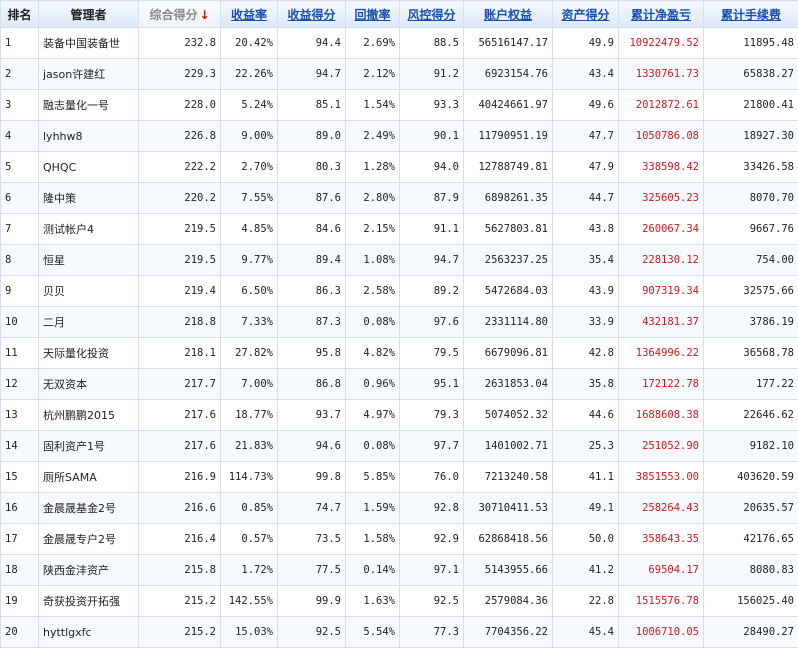 Image resolution: width=798 pixels, height=648 pixels. What do you see at coordinates (204, 15) in the screenshot?
I see `sort-desc-icon: ↓` at bounding box center [204, 15].